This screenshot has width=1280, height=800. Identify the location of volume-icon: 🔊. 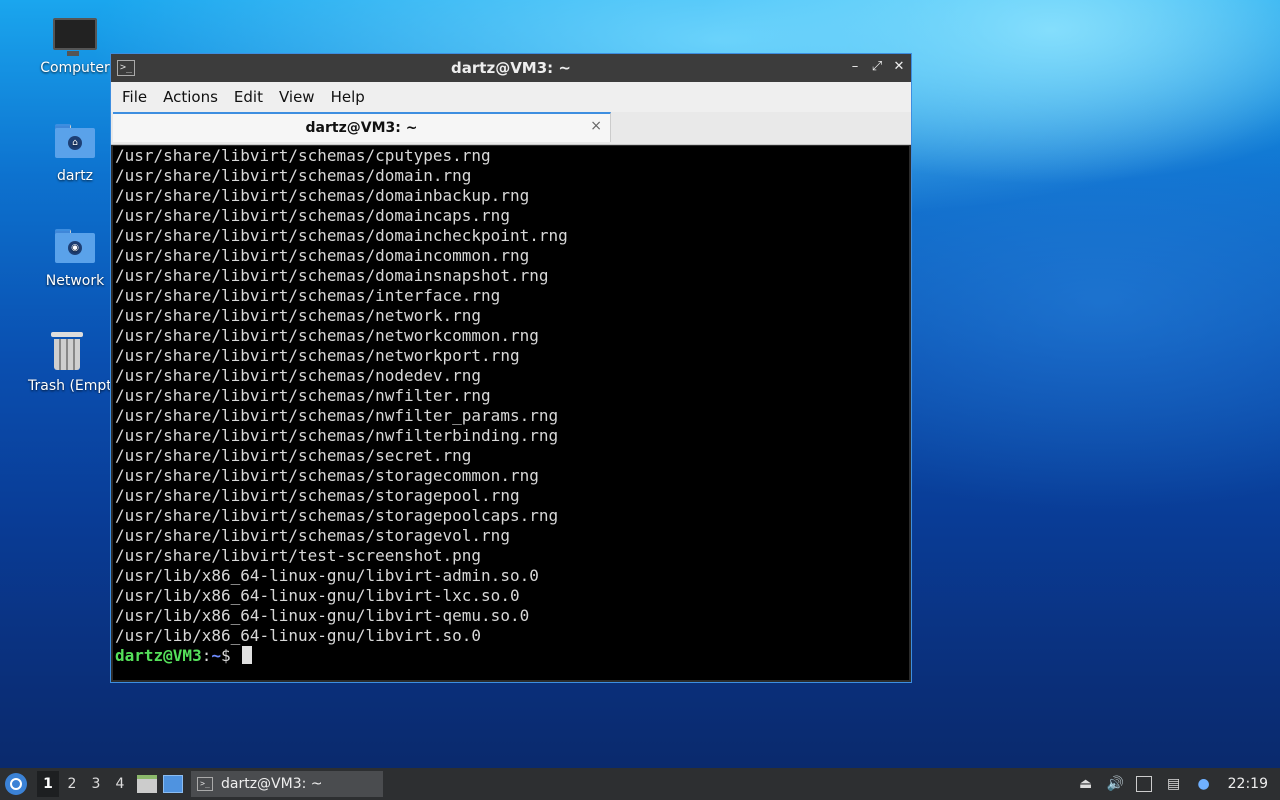
(1116, 784).